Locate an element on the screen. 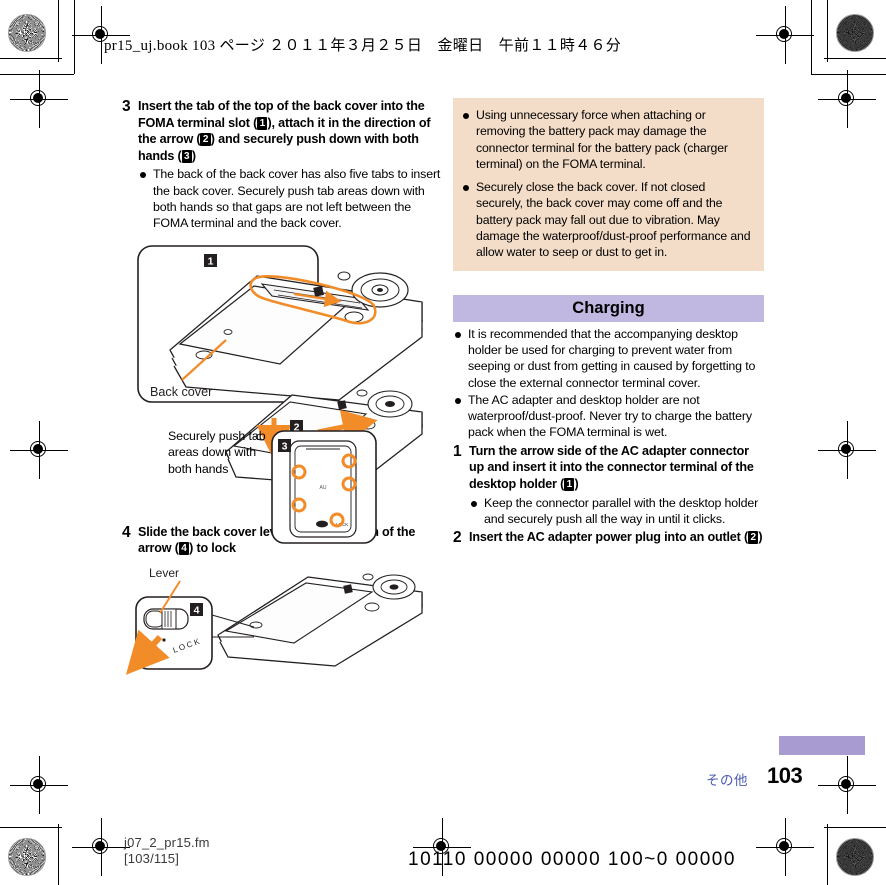  source-file-pages: [103/115] is located at coordinates (152, 858).